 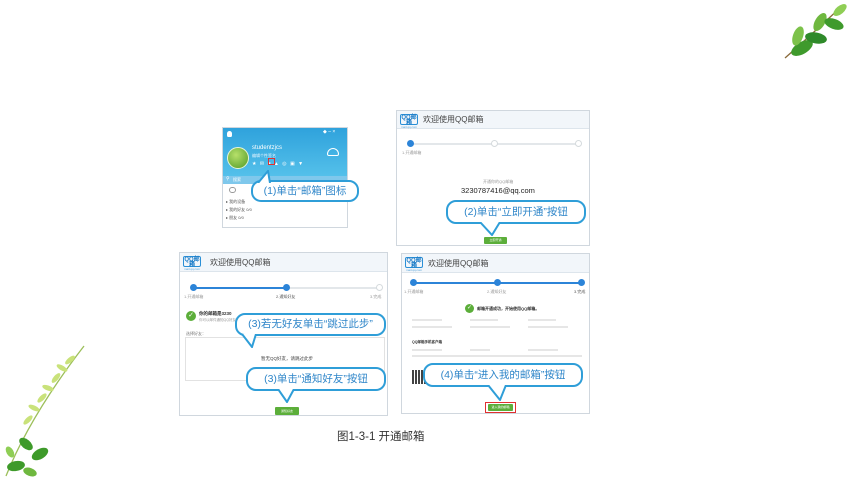 I want to click on callout-3a-text: (3)若无好友单击“跳过此步”, so click(x=310, y=324).